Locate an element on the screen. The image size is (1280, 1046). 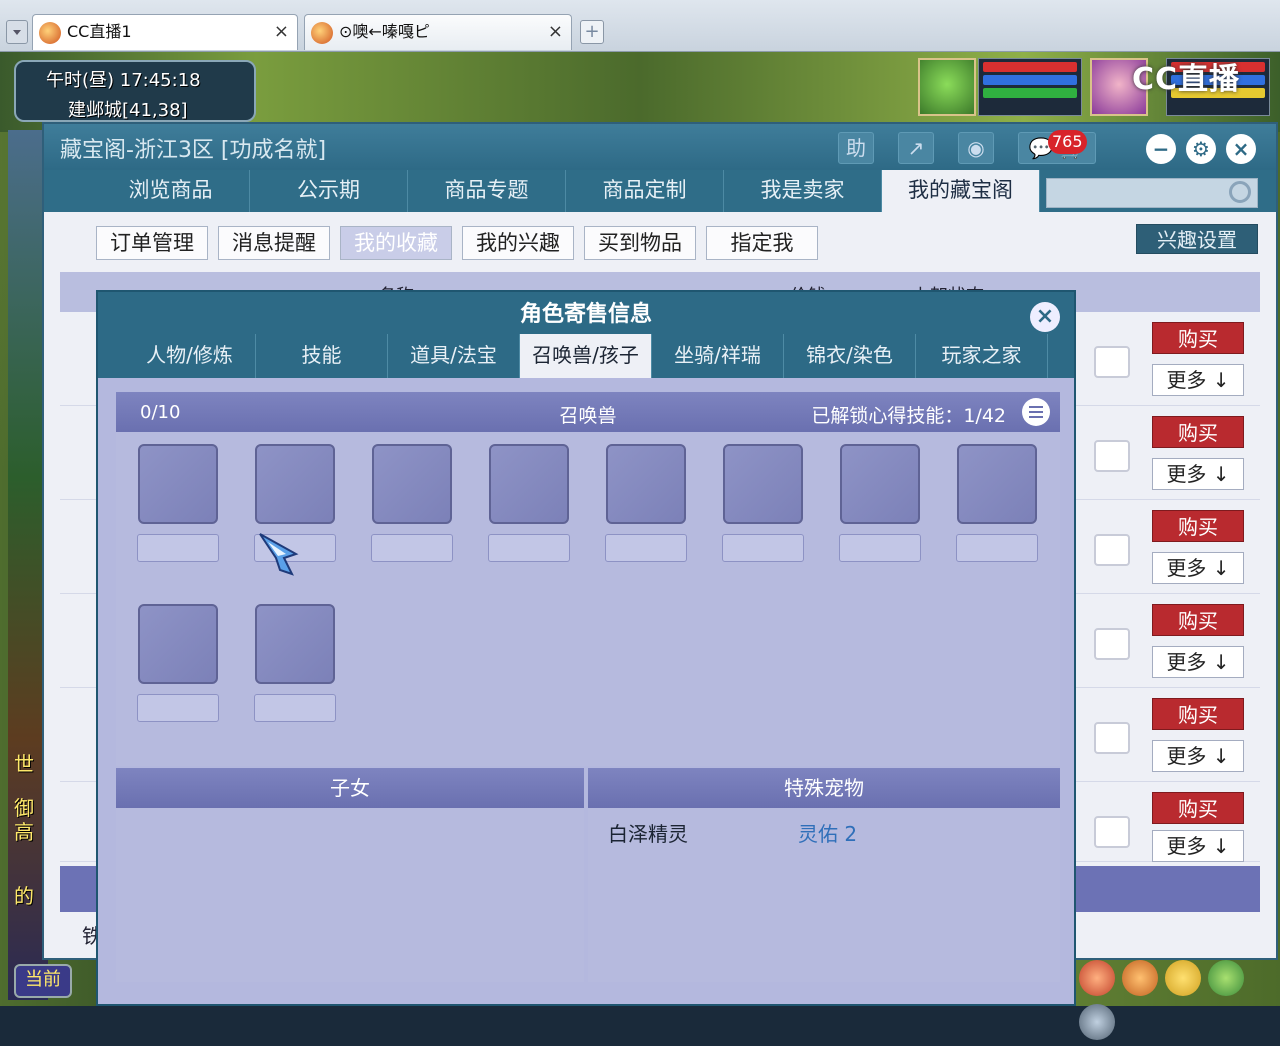
current-channel-button: 当前 is located at coordinates (43, 981).